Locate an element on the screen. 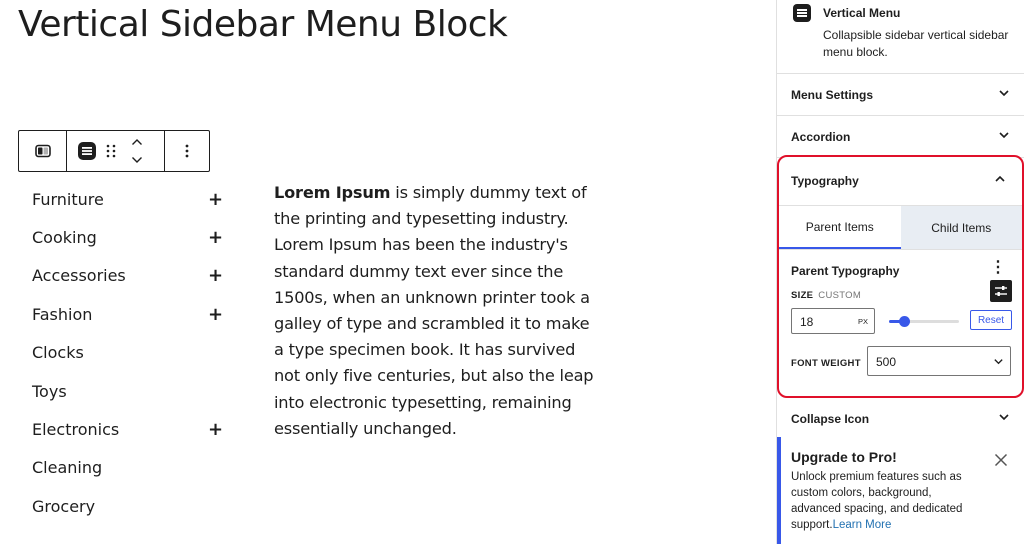 Image resolution: width=1024 pixels, height=544 pixels. sliders-icon is located at coordinates (1001, 291).